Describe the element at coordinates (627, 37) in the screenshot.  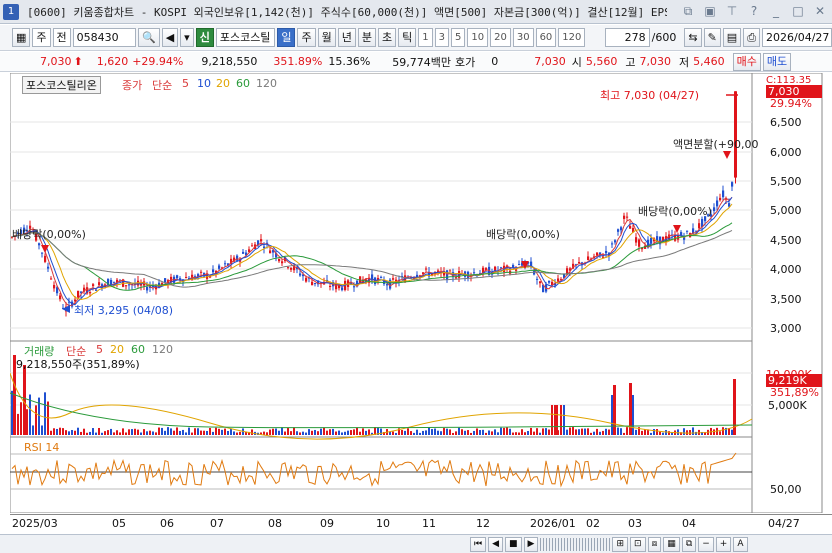
I see `data-count-input: 278` at that location.